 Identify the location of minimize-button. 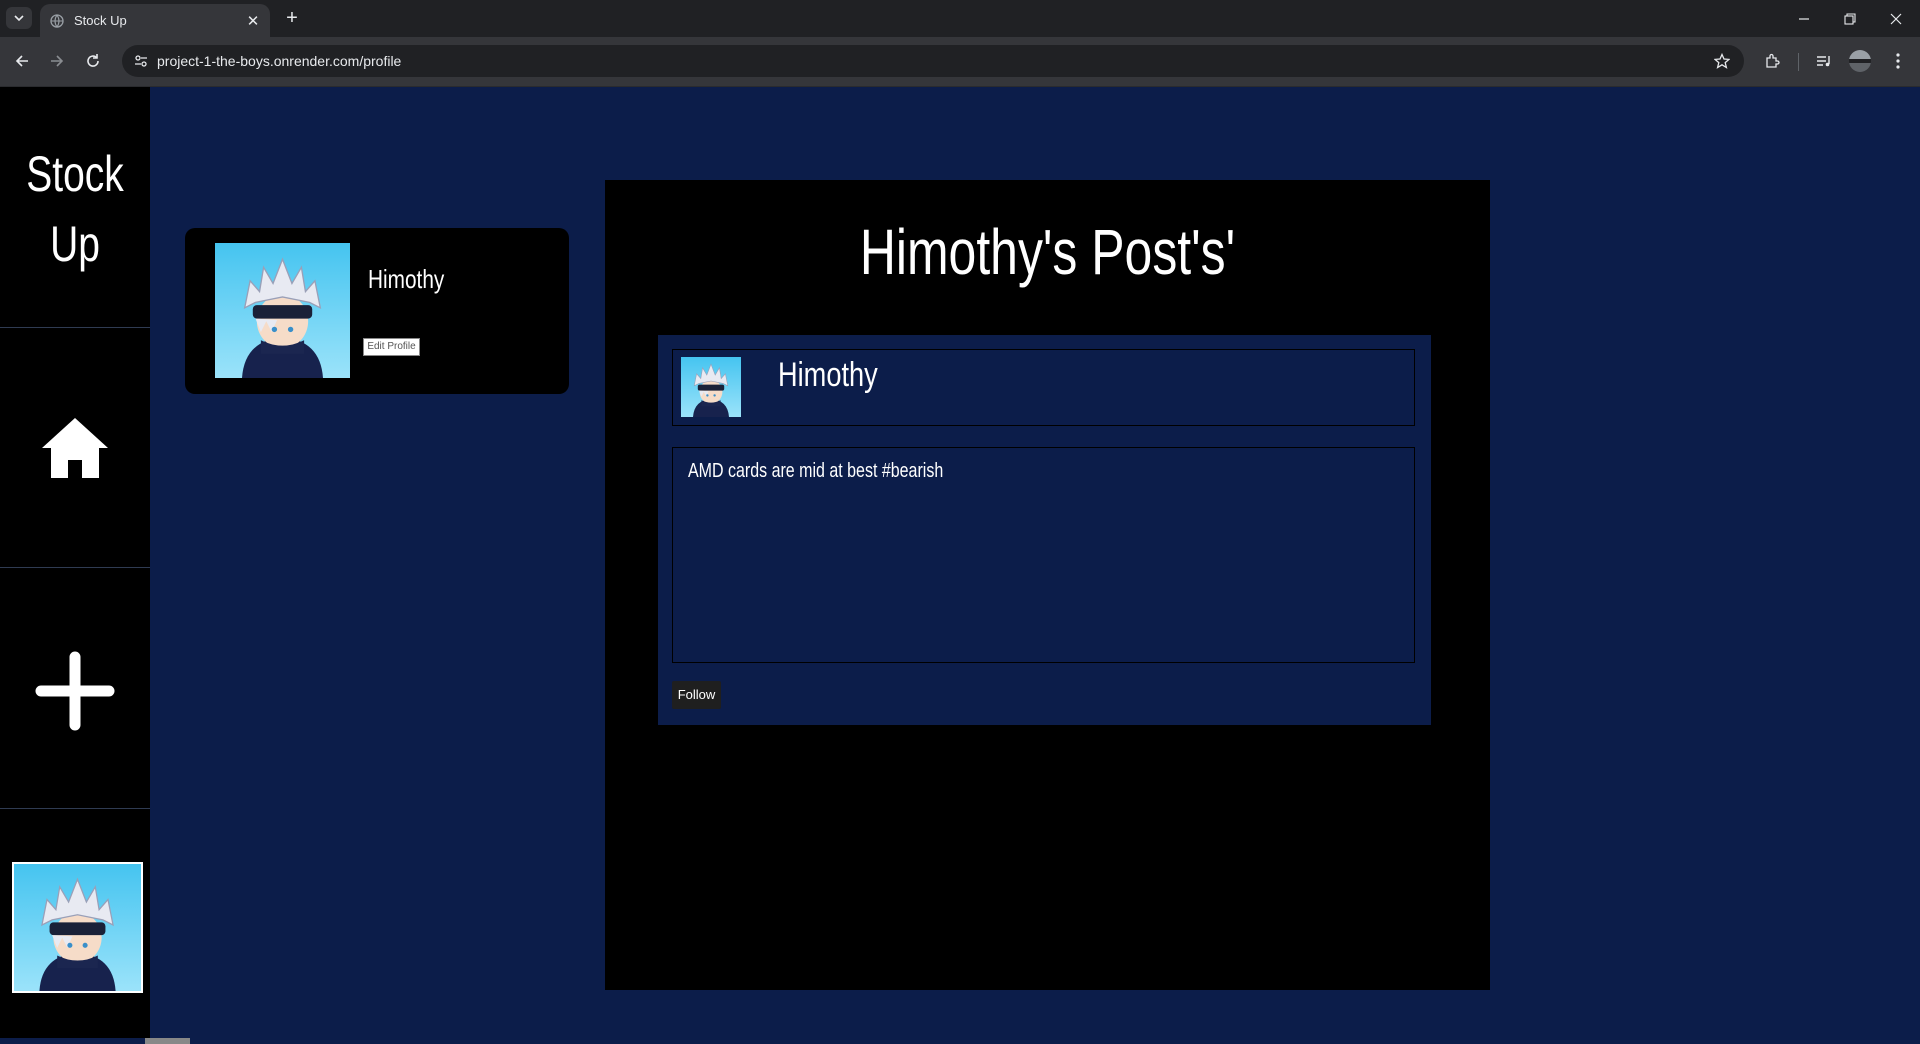
(1804, 18).